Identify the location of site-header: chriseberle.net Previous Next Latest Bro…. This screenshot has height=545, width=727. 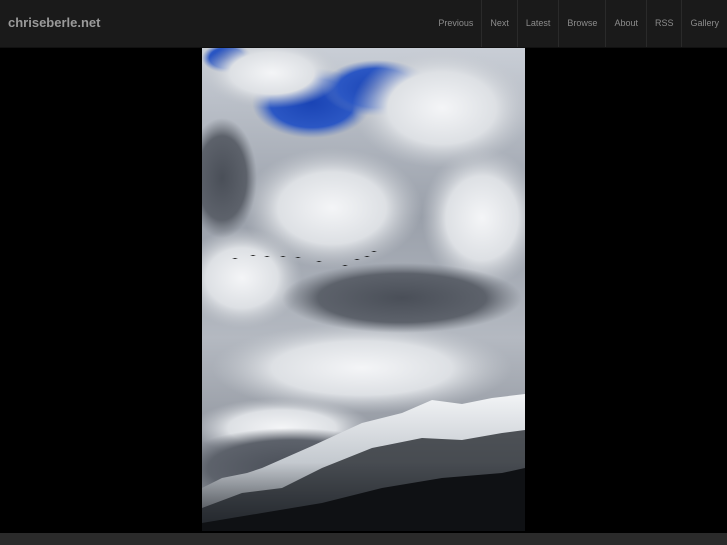
(363, 24).